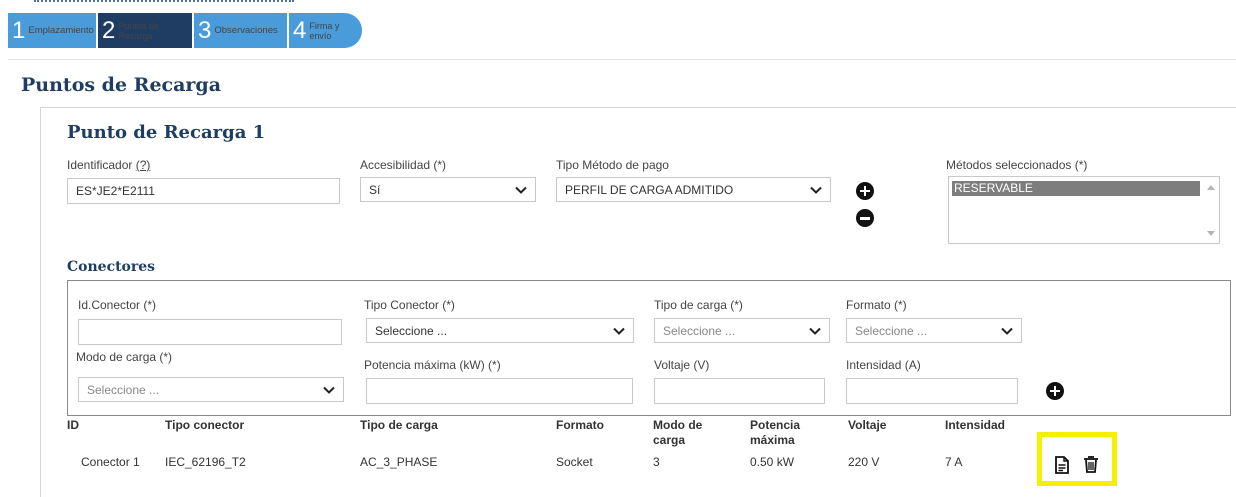  Describe the element at coordinates (448, 189) in the screenshot. I see `accesibilidad-select: Sí` at that location.